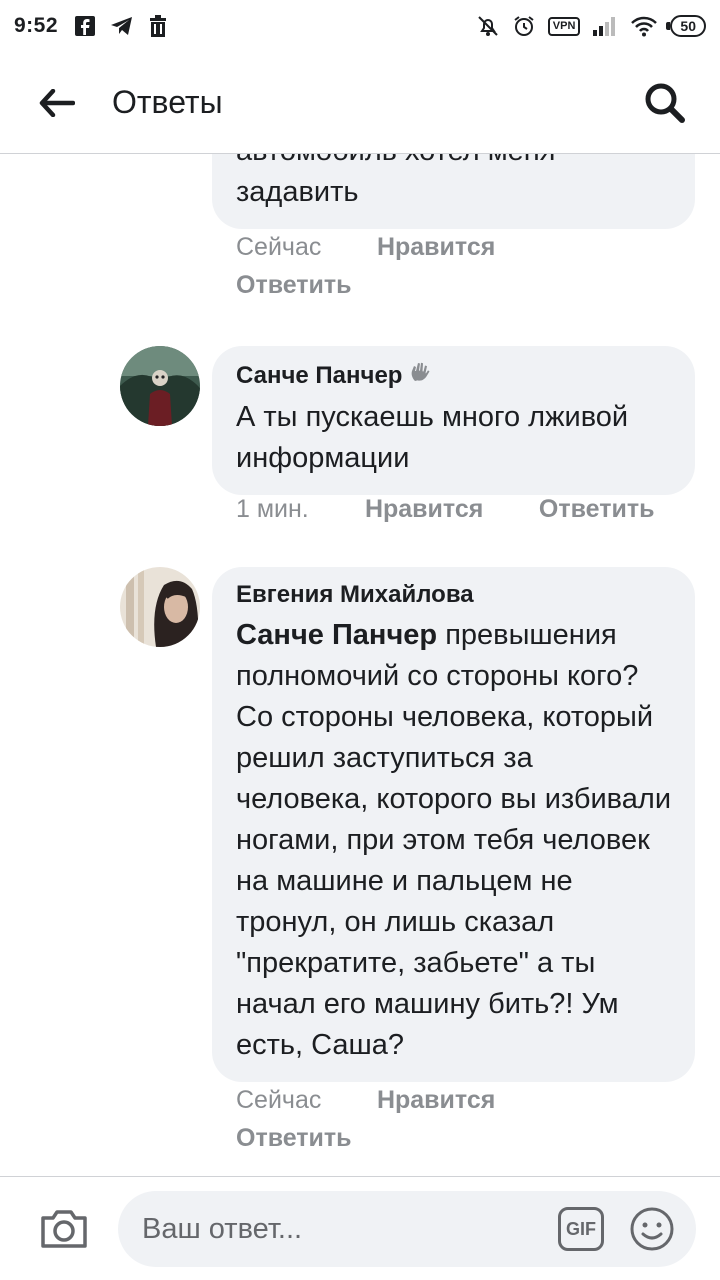  I want to click on gif-icon: GIF, so click(581, 1228).